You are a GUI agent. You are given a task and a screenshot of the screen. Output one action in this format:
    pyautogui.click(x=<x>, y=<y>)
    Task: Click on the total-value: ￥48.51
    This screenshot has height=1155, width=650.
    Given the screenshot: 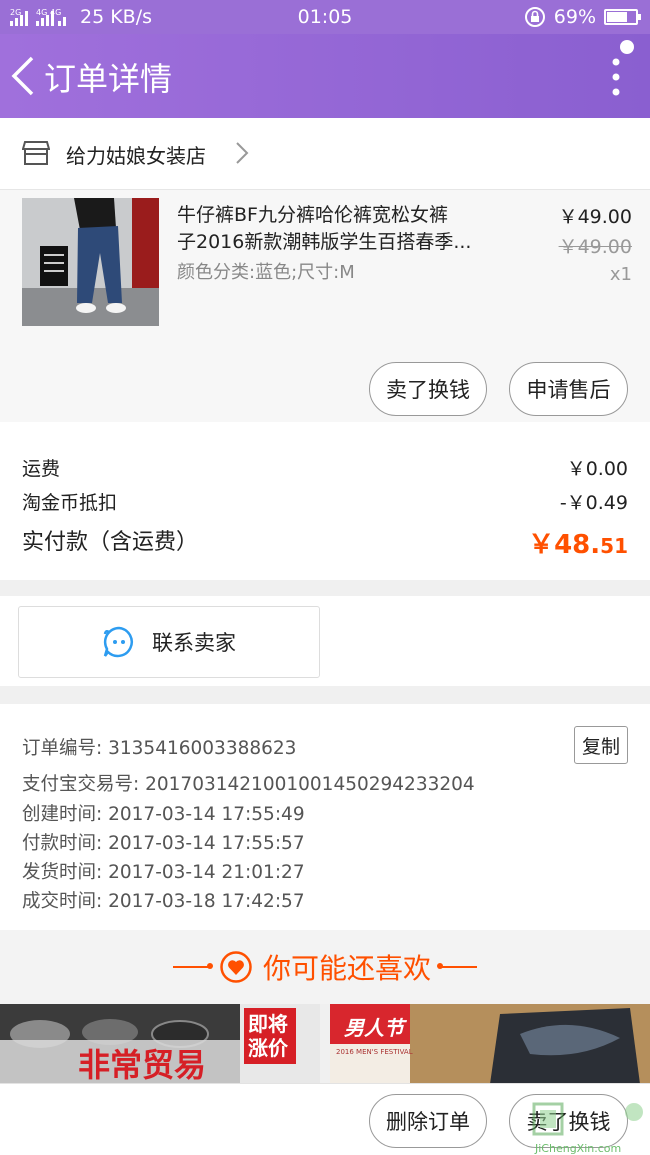 What is the action you would take?
    pyautogui.click(x=578, y=542)
    